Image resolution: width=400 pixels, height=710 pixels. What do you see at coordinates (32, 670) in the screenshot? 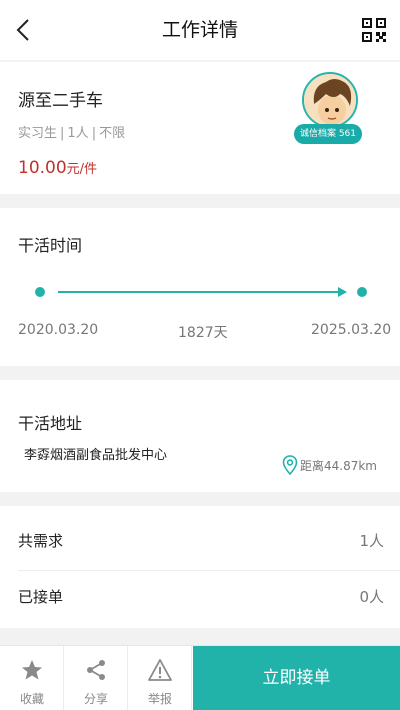
I see `star-icon` at bounding box center [32, 670].